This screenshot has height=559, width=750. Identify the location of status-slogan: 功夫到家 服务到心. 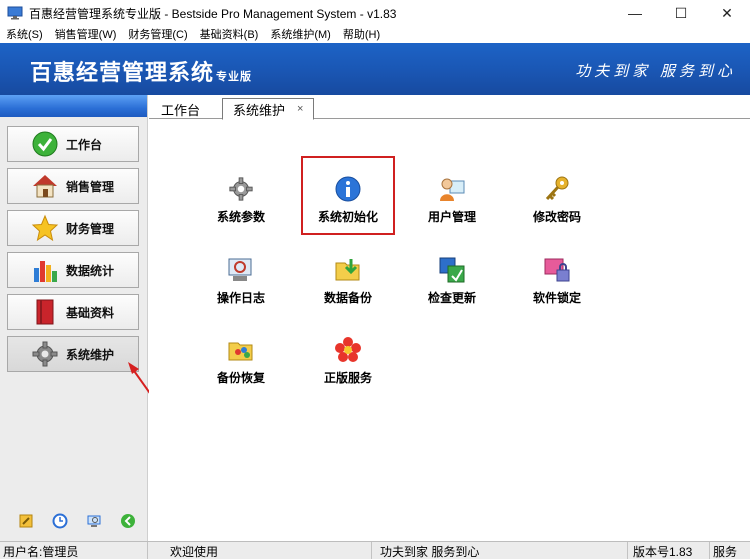
(500, 550).